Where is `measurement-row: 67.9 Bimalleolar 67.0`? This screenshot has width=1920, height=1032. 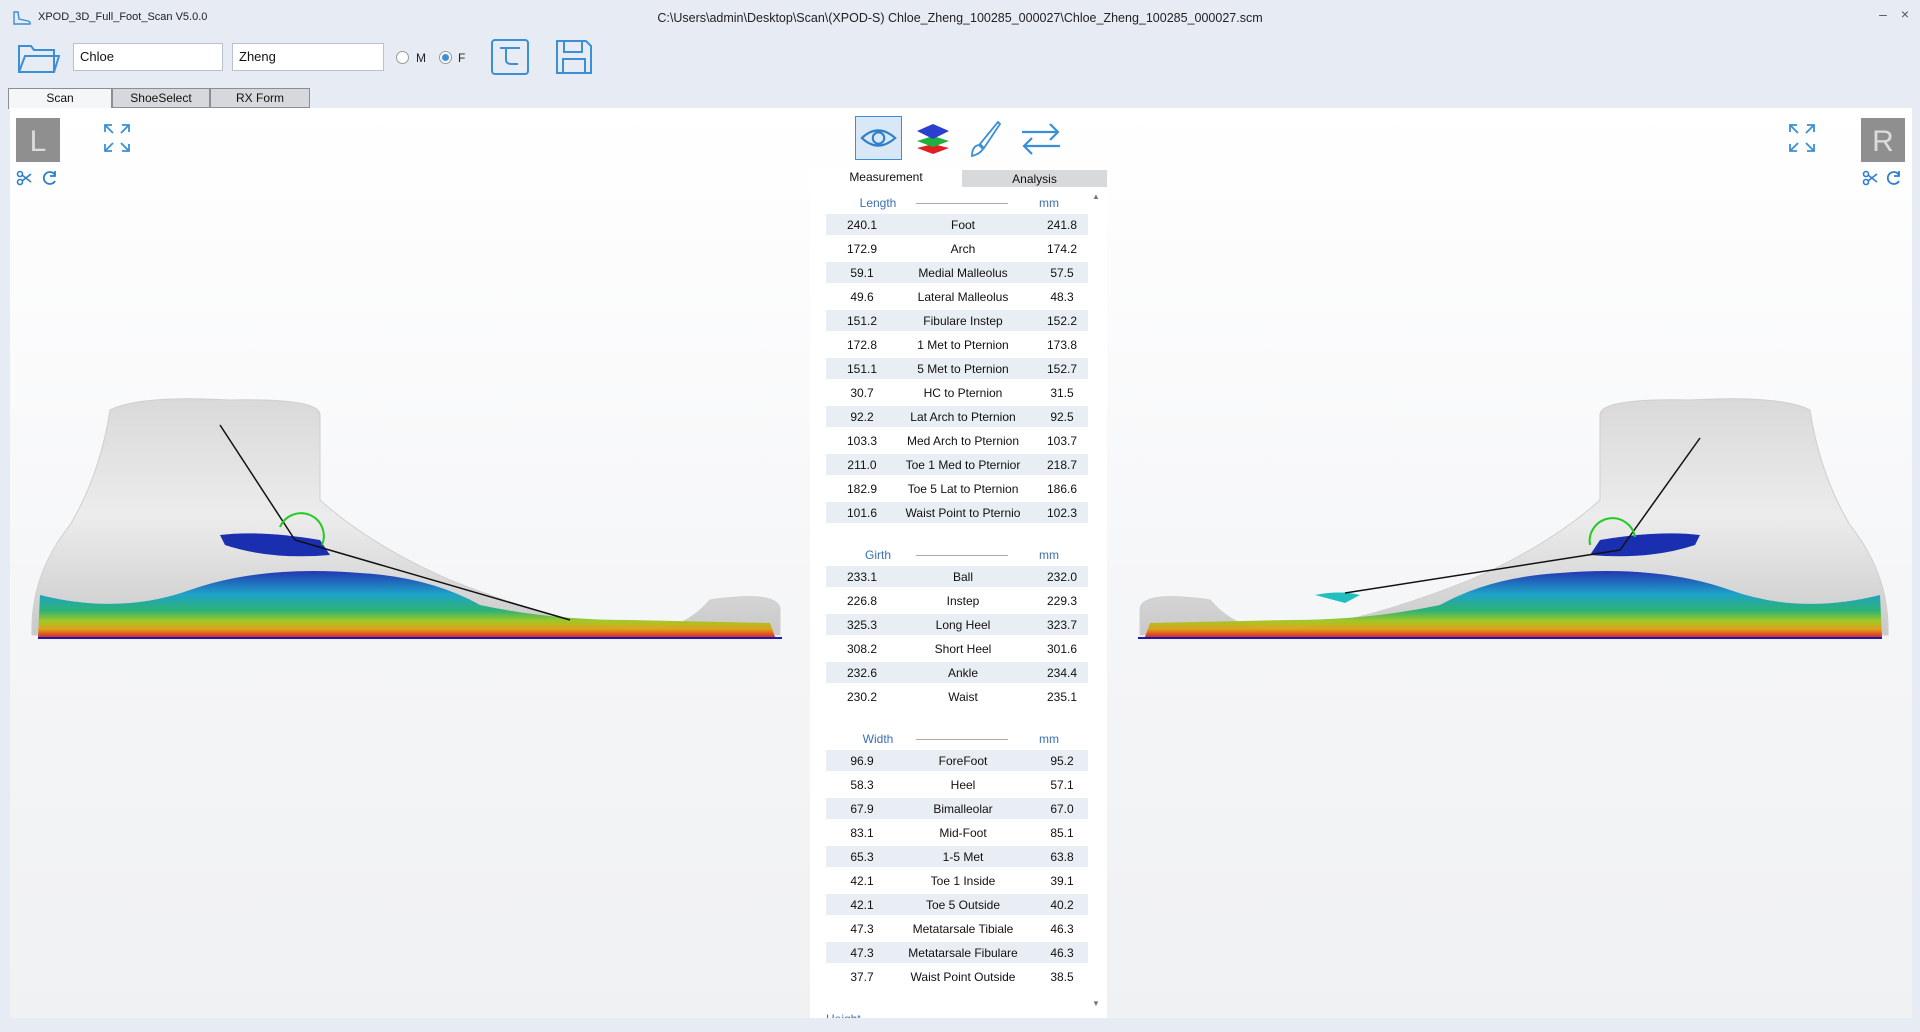
measurement-row: 67.9 Bimalleolar 67.0 is located at coordinates (957, 808).